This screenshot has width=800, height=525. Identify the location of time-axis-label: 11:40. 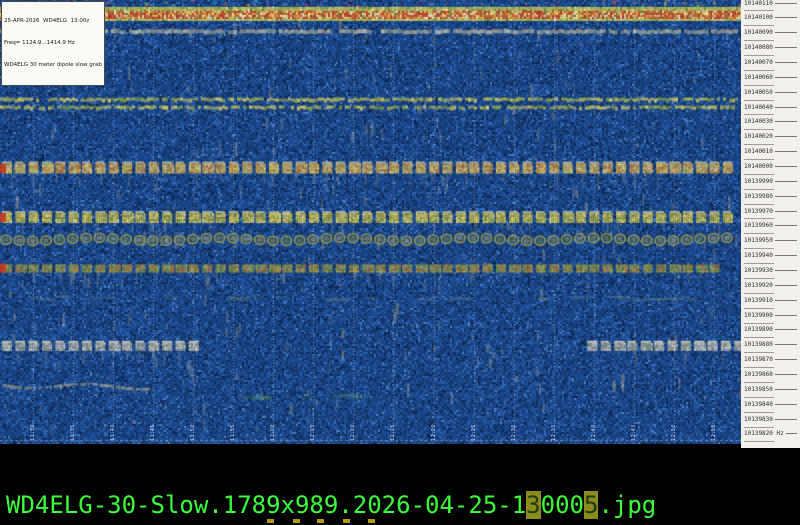
(113, 432).